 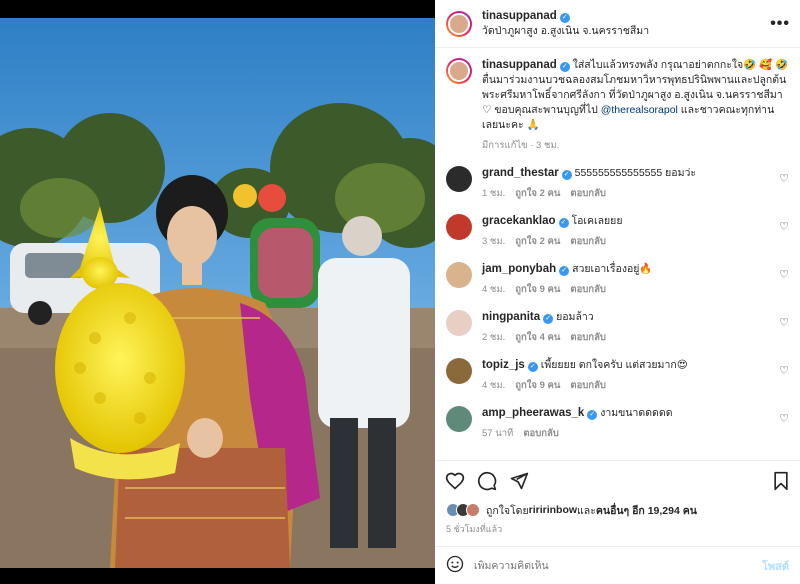 I want to click on caption-edited-meta: มีการแก้ไข · 3 ชม., so click(x=521, y=145).